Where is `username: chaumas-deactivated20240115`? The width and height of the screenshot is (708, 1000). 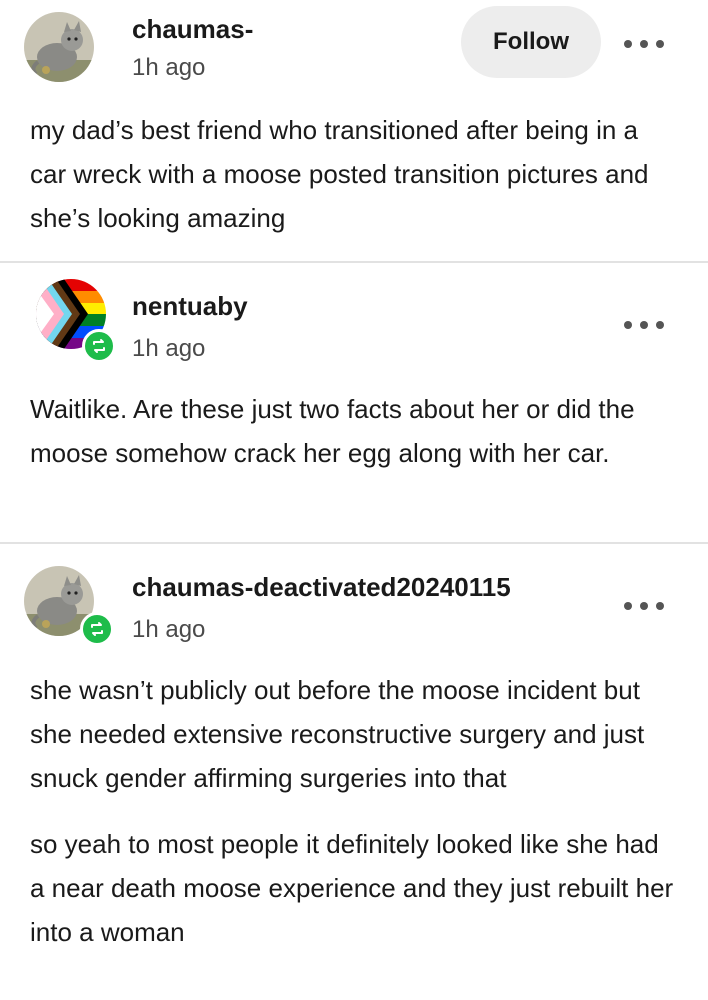
username: chaumas-deactivated20240115 is located at coordinates (321, 587).